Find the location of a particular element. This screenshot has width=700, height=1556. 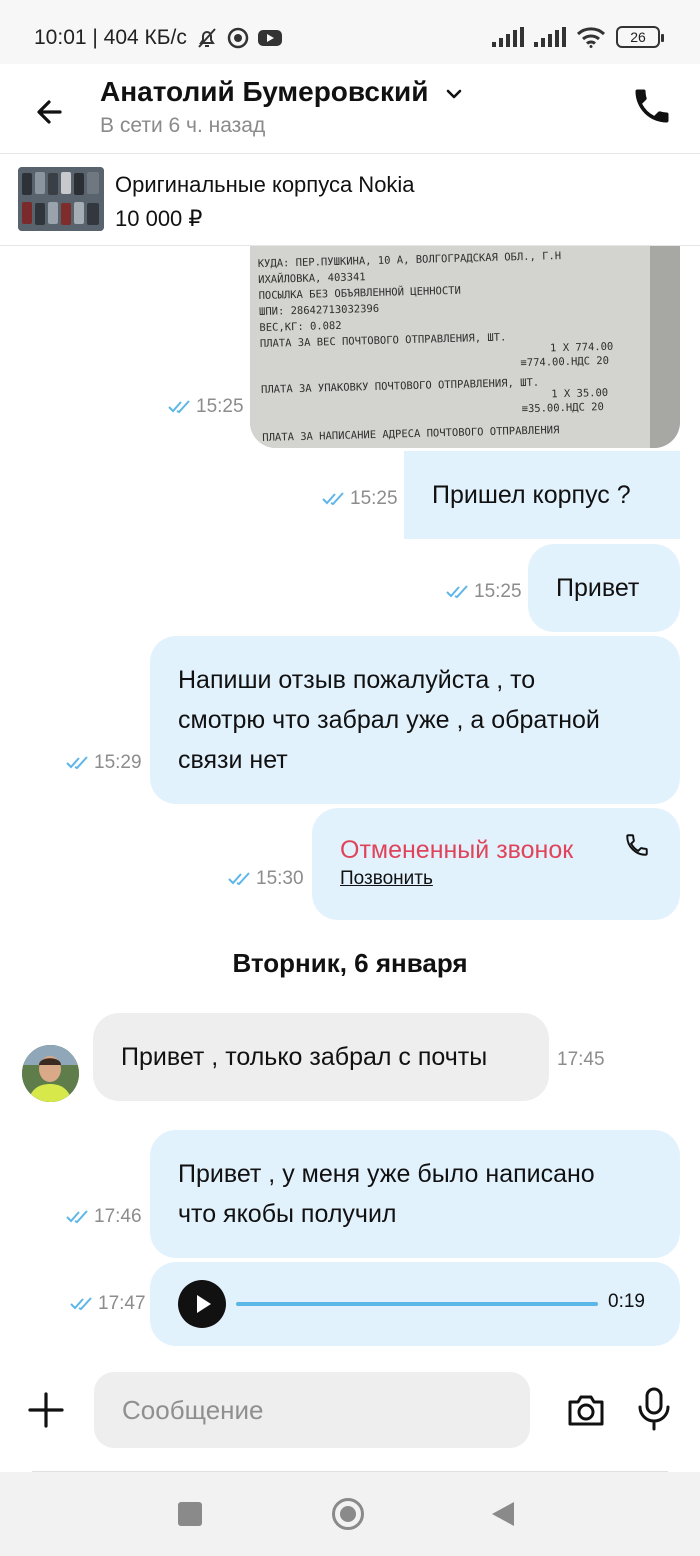

play-icon is located at coordinates (204, 1304).